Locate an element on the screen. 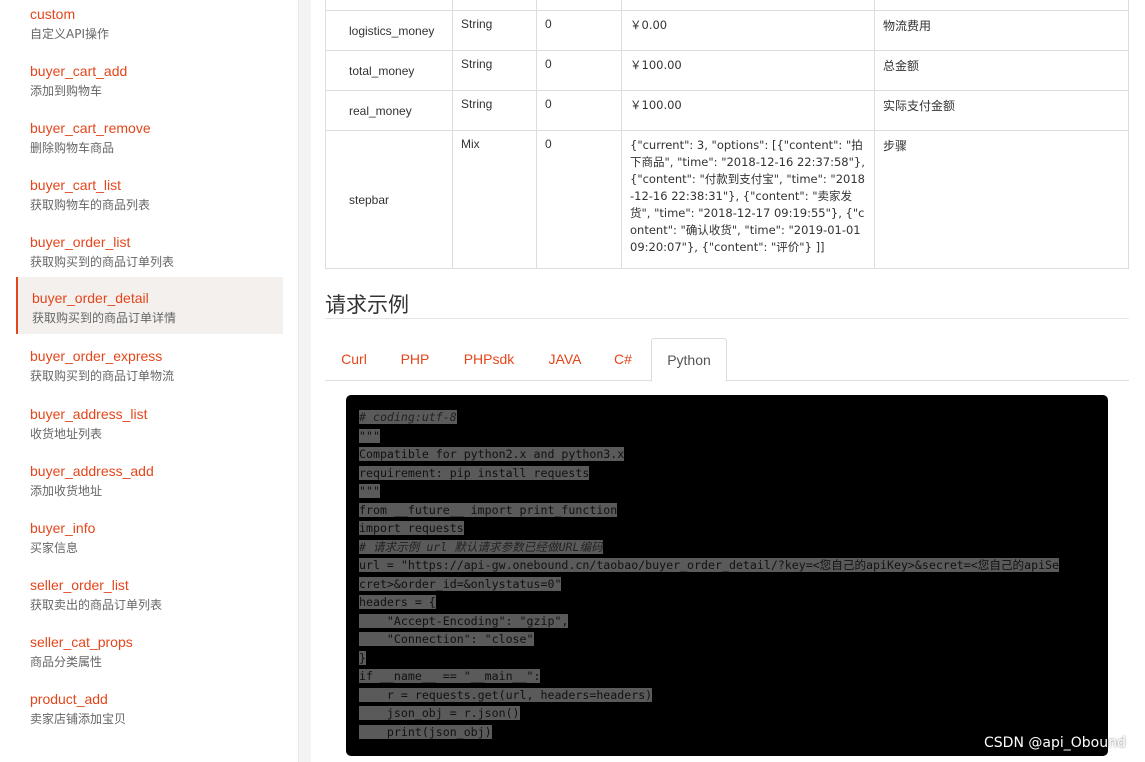  code-line: from __future__ import print_function is located at coordinates (488, 509).